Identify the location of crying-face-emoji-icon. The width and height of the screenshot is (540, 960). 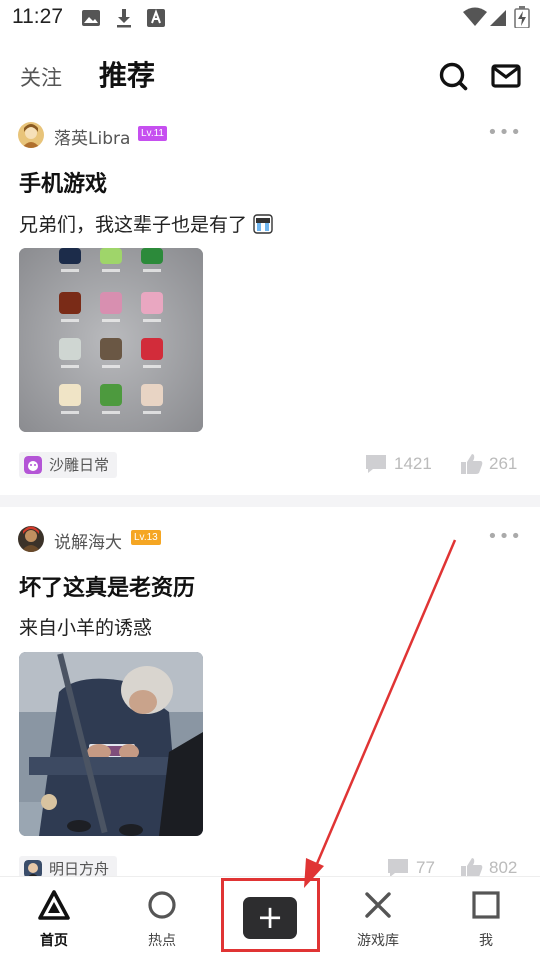
(263, 224).